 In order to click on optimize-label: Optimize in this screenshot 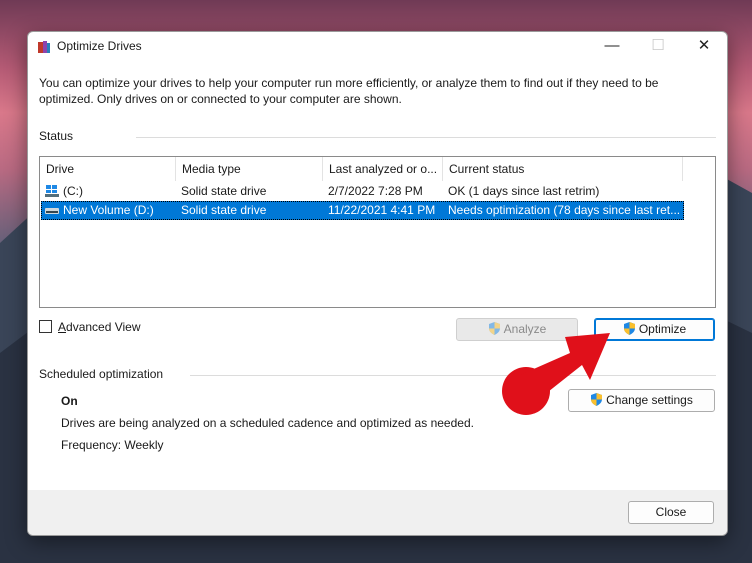, I will do `click(662, 329)`.